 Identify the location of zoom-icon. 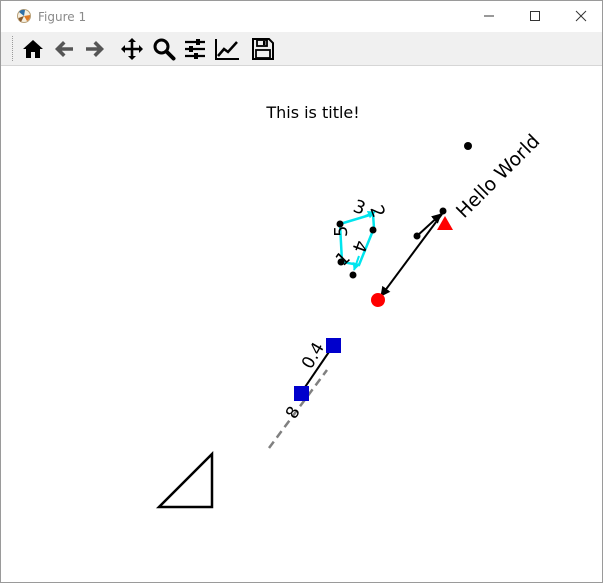
(164, 49).